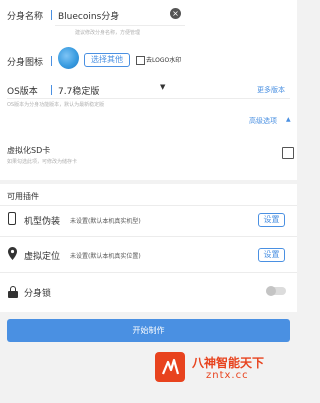 Image resolution: width=320 pixels, height=403 pixels. I want to click on name-label: 分身名称, so click(25, 17).